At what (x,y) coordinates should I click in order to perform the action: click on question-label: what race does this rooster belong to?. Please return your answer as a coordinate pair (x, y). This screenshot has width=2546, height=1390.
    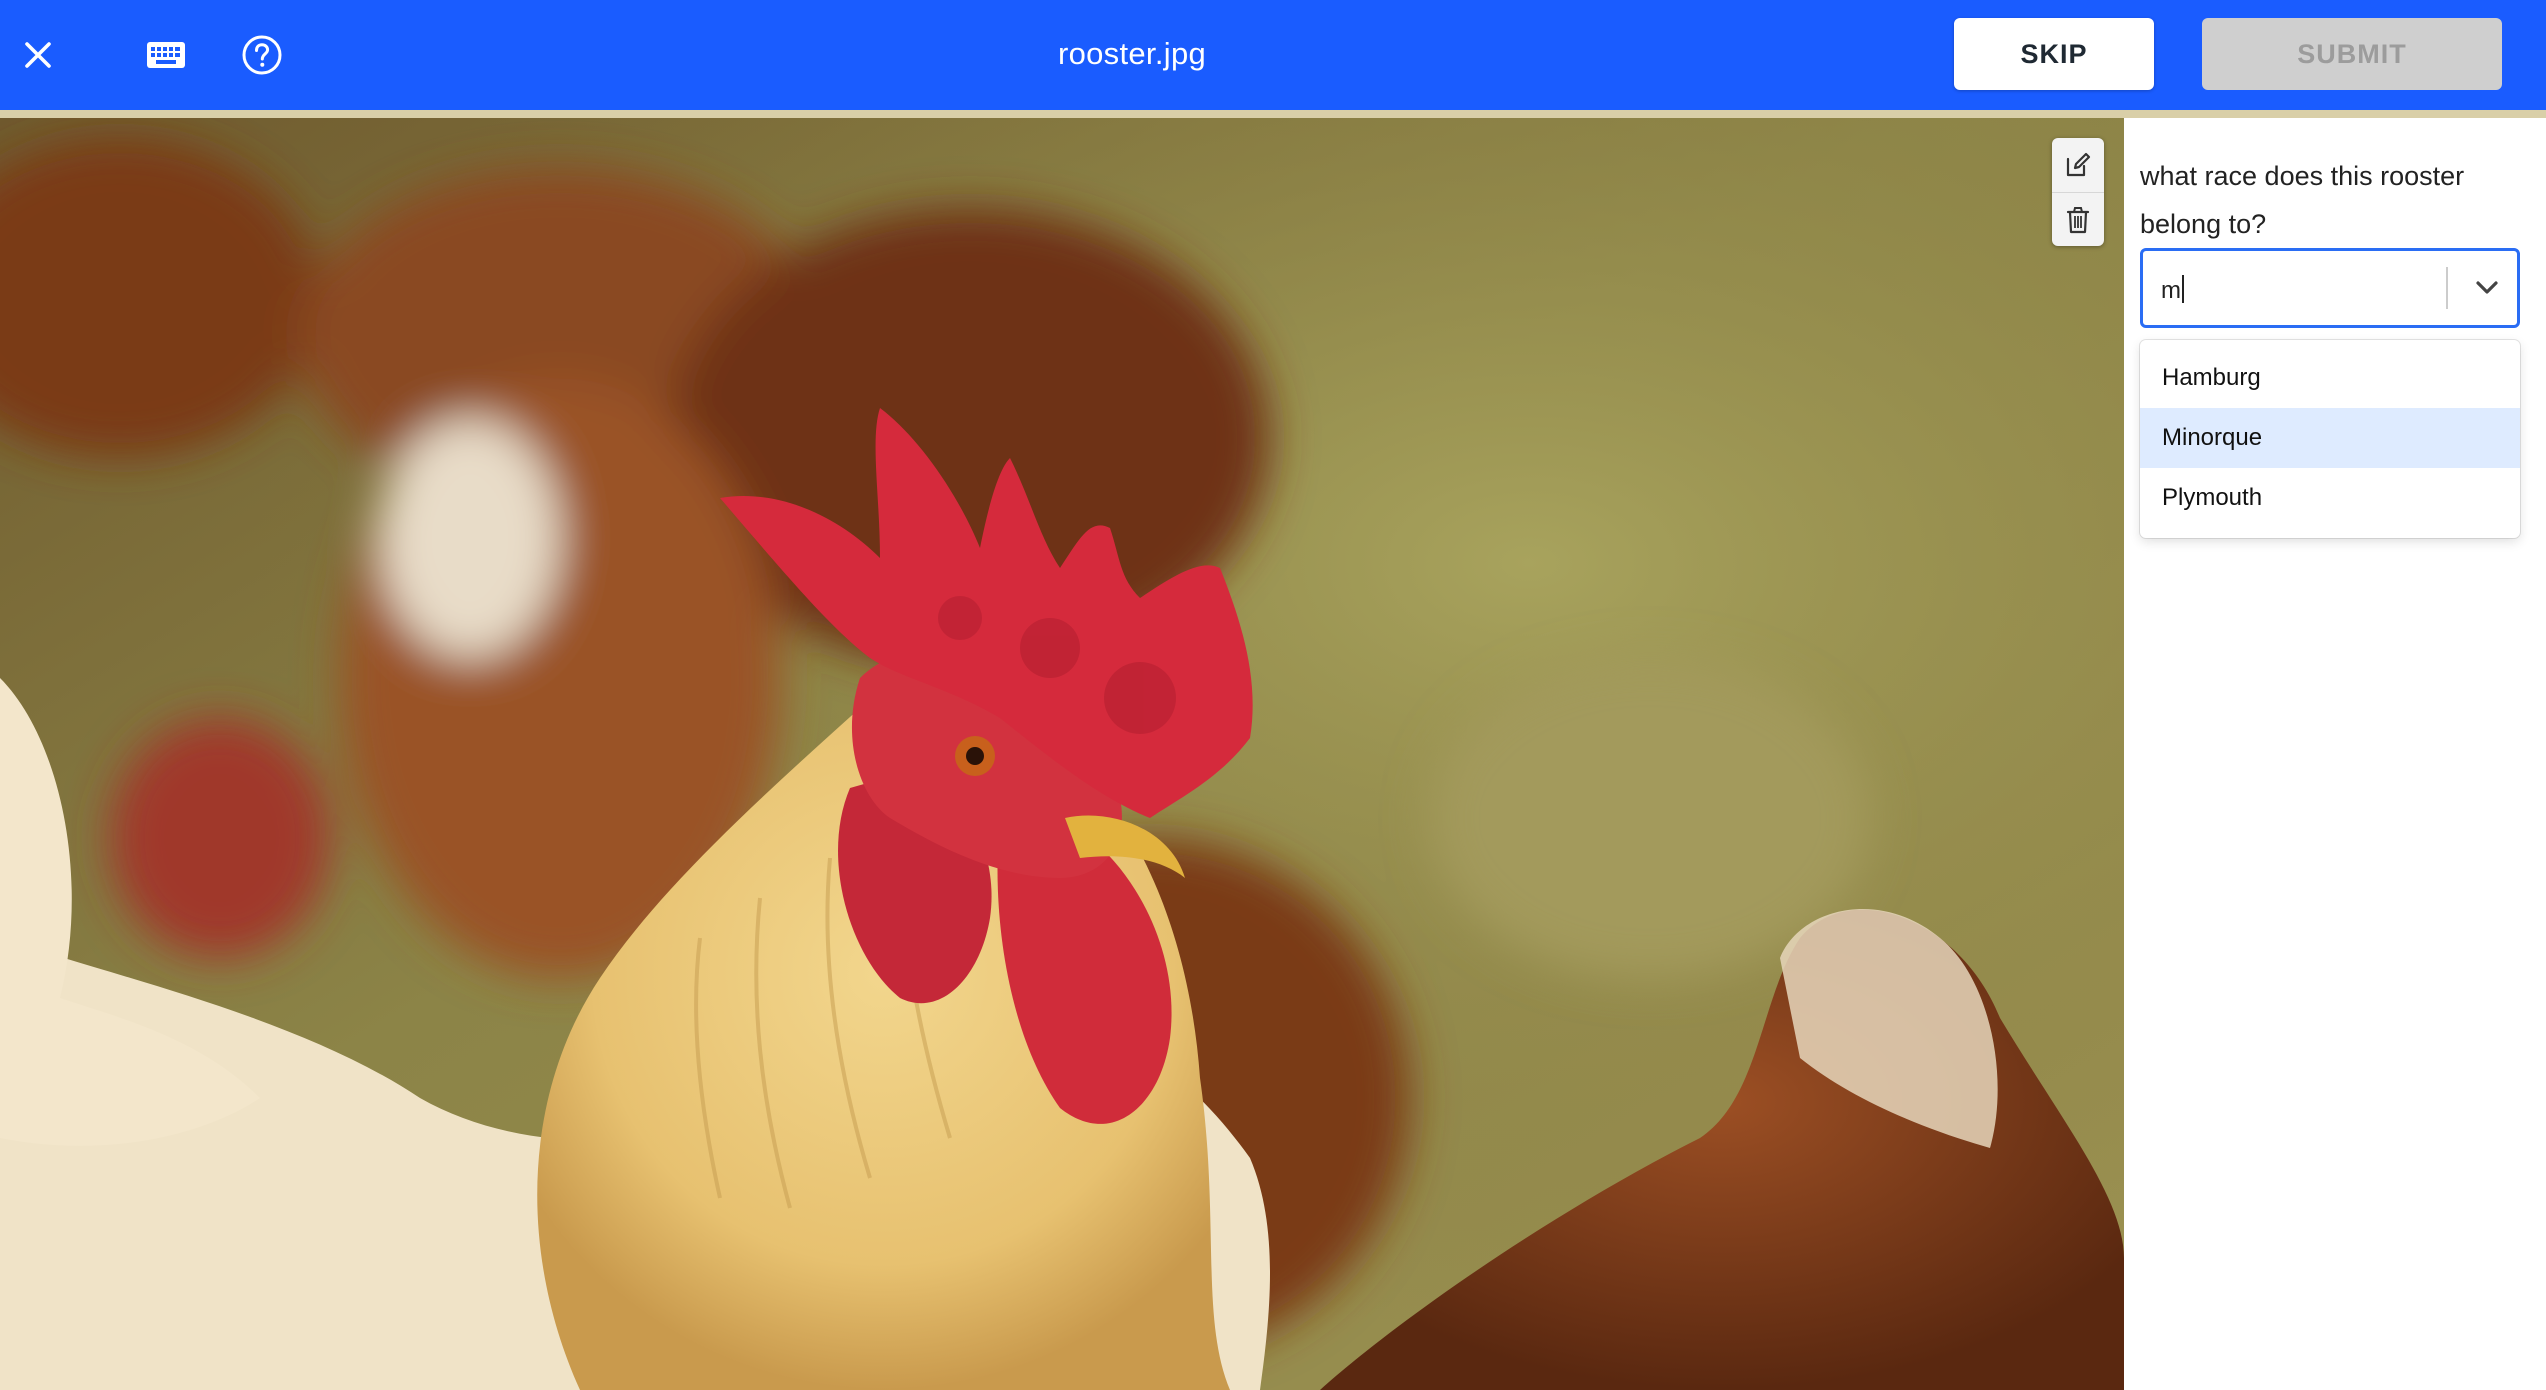
    Looking at the image, I should click on (2302, 200).